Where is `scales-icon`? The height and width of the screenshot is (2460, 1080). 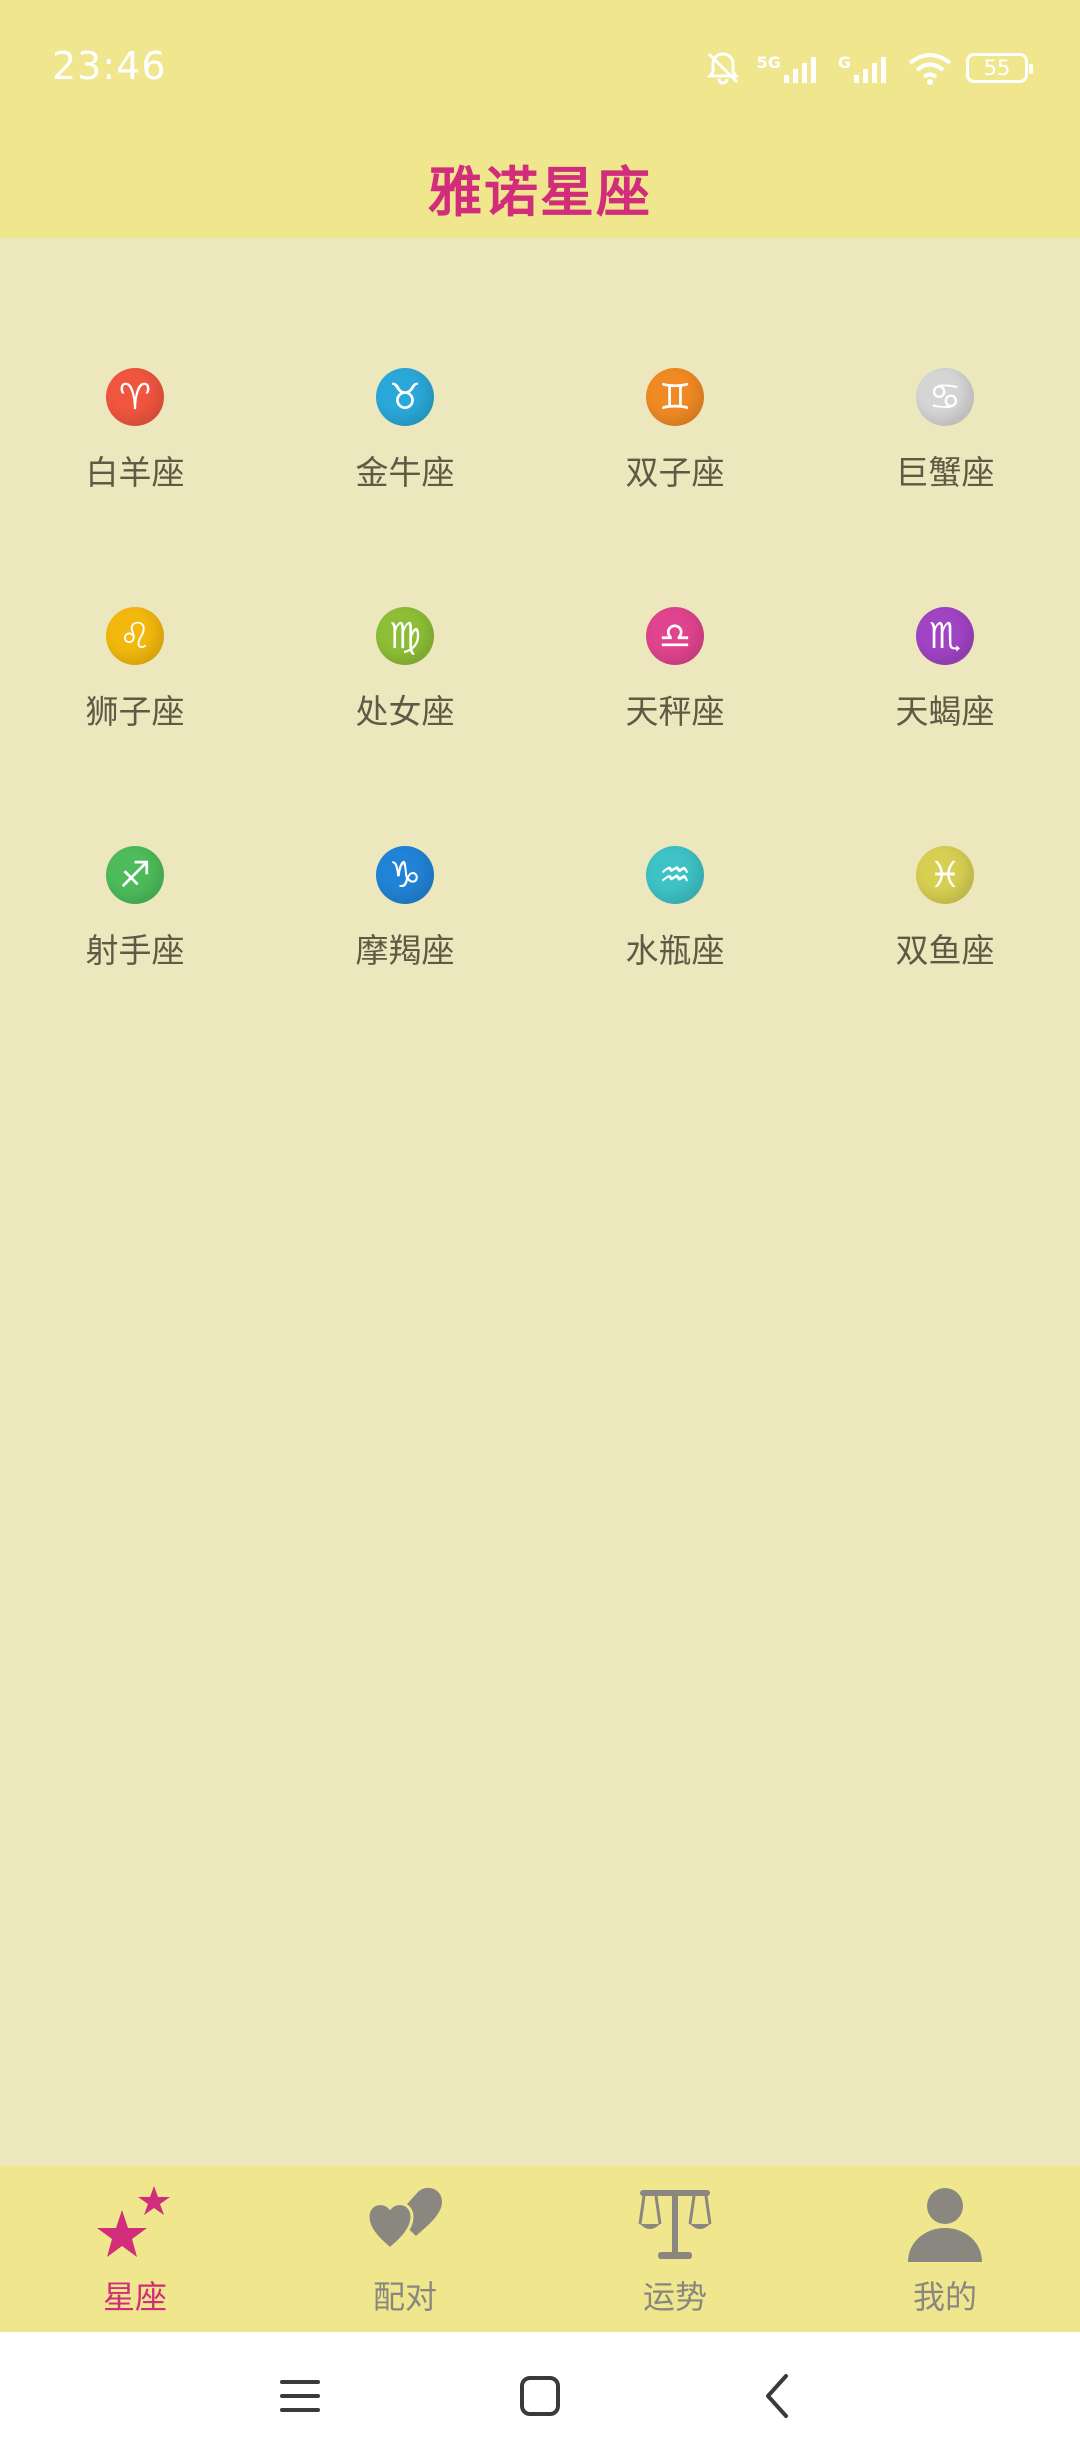
scales-icon is located at coordinates (675, 2224).